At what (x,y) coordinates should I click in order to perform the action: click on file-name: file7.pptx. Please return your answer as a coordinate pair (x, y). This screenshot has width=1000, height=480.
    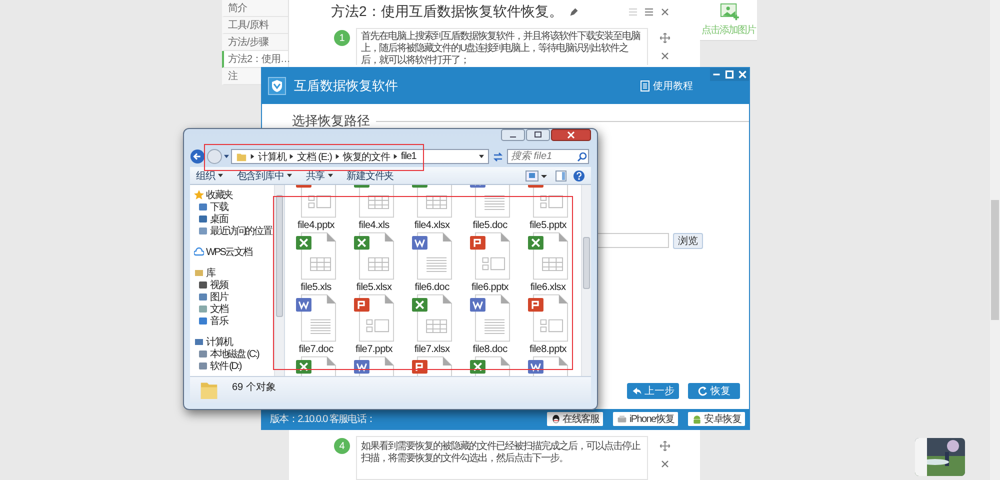
    Looking at the image, I should click on (374, 349).